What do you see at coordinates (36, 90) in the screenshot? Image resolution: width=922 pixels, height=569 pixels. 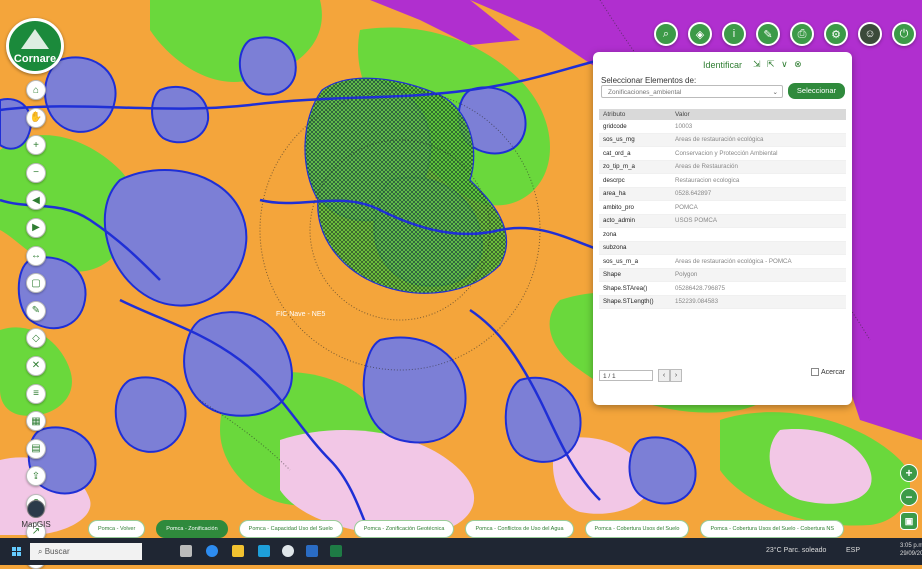 I see `home-icon: ⌂` at bounding box center [36, 90].